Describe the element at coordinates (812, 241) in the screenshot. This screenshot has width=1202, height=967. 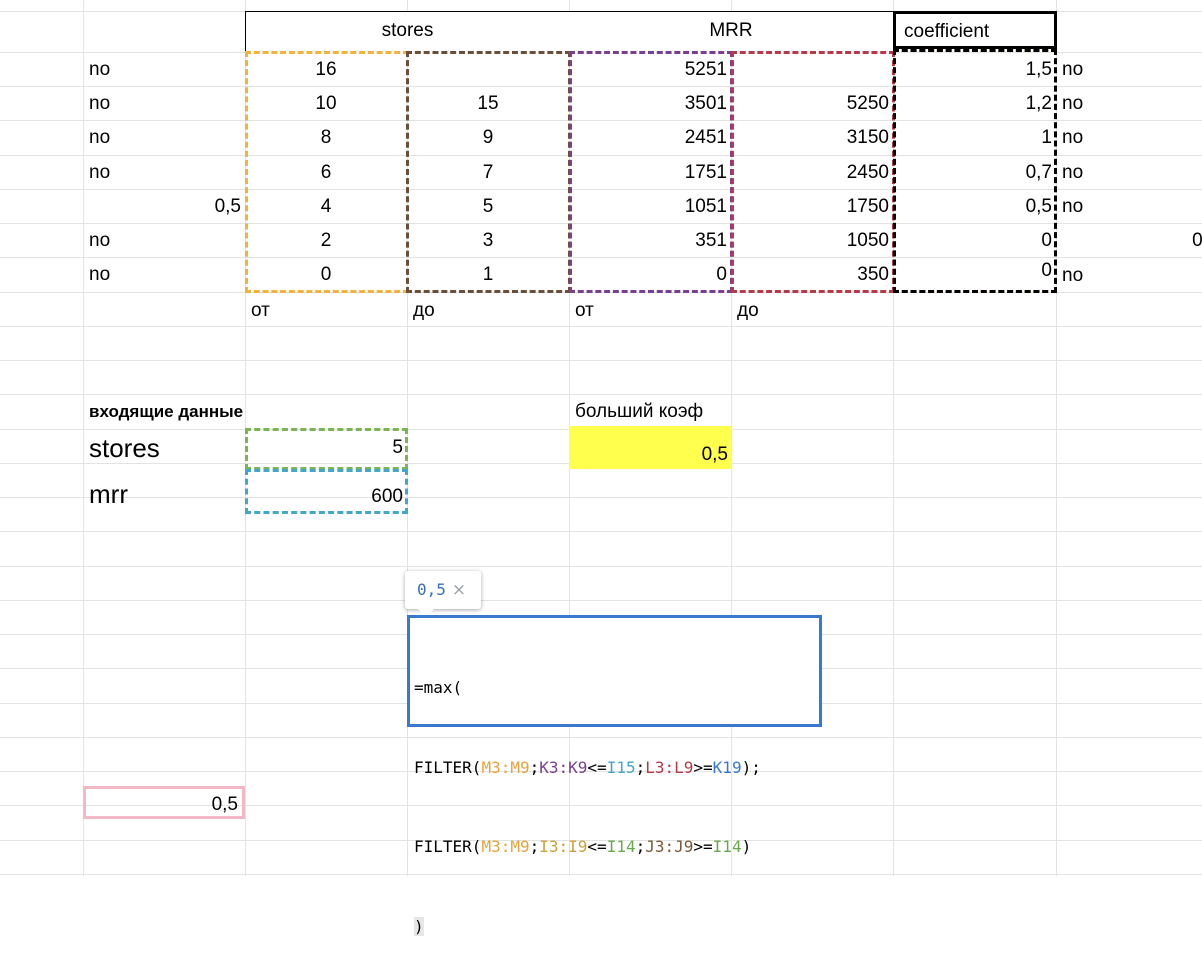
I see `cell-mrr-to: 1050` at that location.